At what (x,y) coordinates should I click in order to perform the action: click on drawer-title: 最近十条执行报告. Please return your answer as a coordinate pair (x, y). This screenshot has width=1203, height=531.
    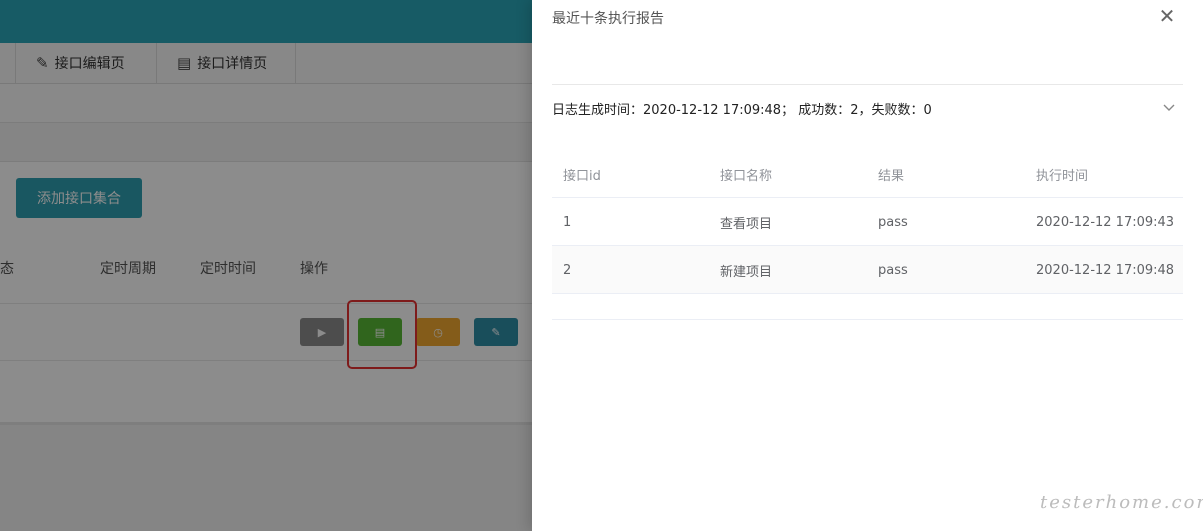
    Looking at the image, I should click on (608, 19).